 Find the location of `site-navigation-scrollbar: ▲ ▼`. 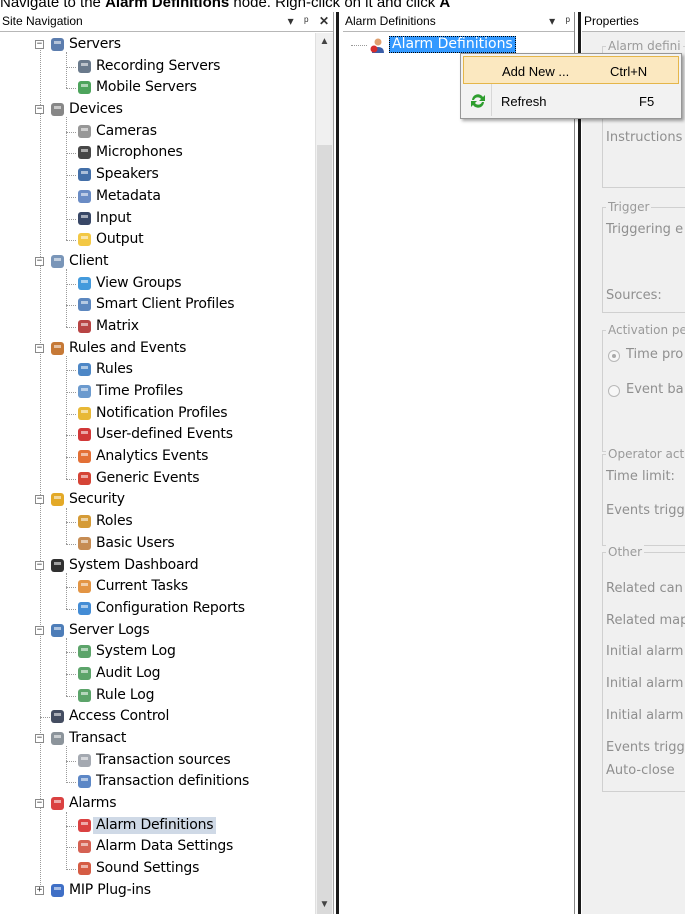

site-navigation-scrollbar: ▲ ▼ is located at coordinates (324, 473).